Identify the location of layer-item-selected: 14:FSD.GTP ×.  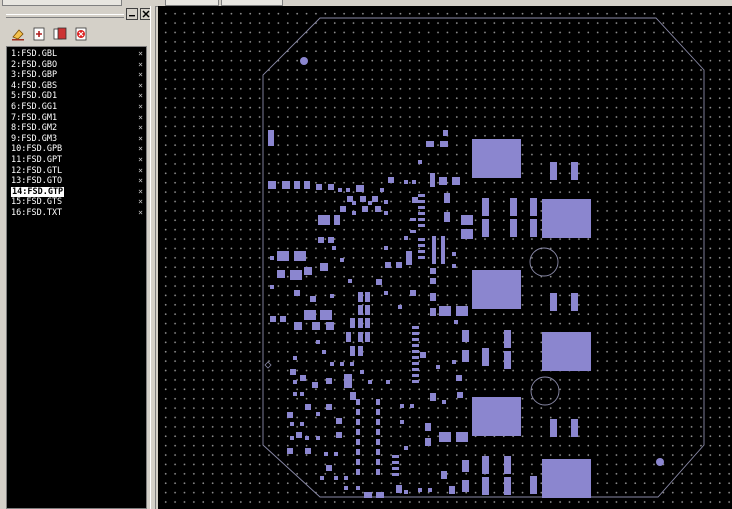
(77, 191).